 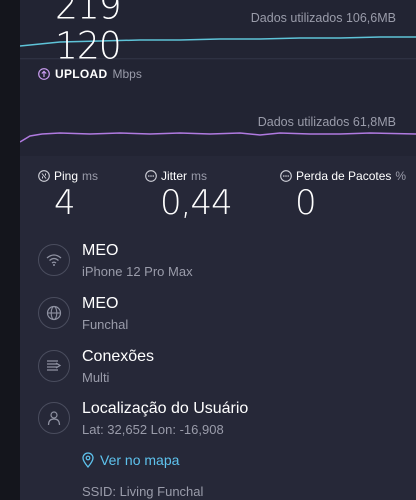 What do you see at coordinates (54, 313) in the screenshot?
I see `globe-icon` at bounding box center [54, 313].